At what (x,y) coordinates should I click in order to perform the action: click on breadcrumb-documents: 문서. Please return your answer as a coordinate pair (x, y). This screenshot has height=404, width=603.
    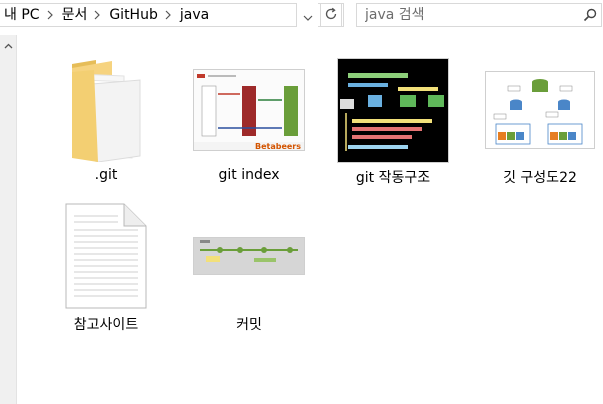
    Looking at the image, I should click on (74, 15).